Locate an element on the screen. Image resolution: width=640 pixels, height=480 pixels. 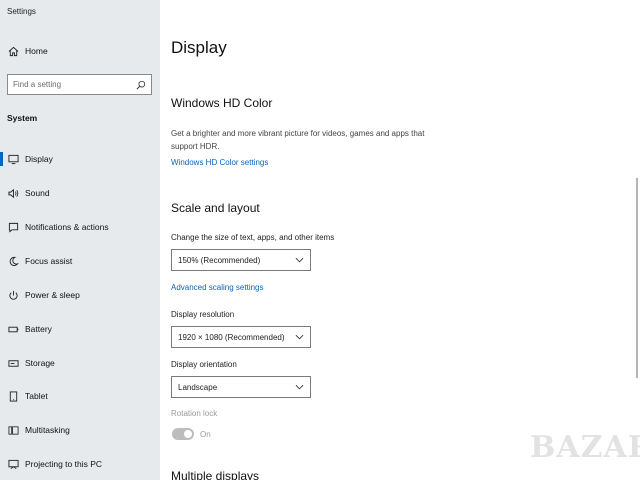
multitasking-icon is located at coordinates (13, 430).